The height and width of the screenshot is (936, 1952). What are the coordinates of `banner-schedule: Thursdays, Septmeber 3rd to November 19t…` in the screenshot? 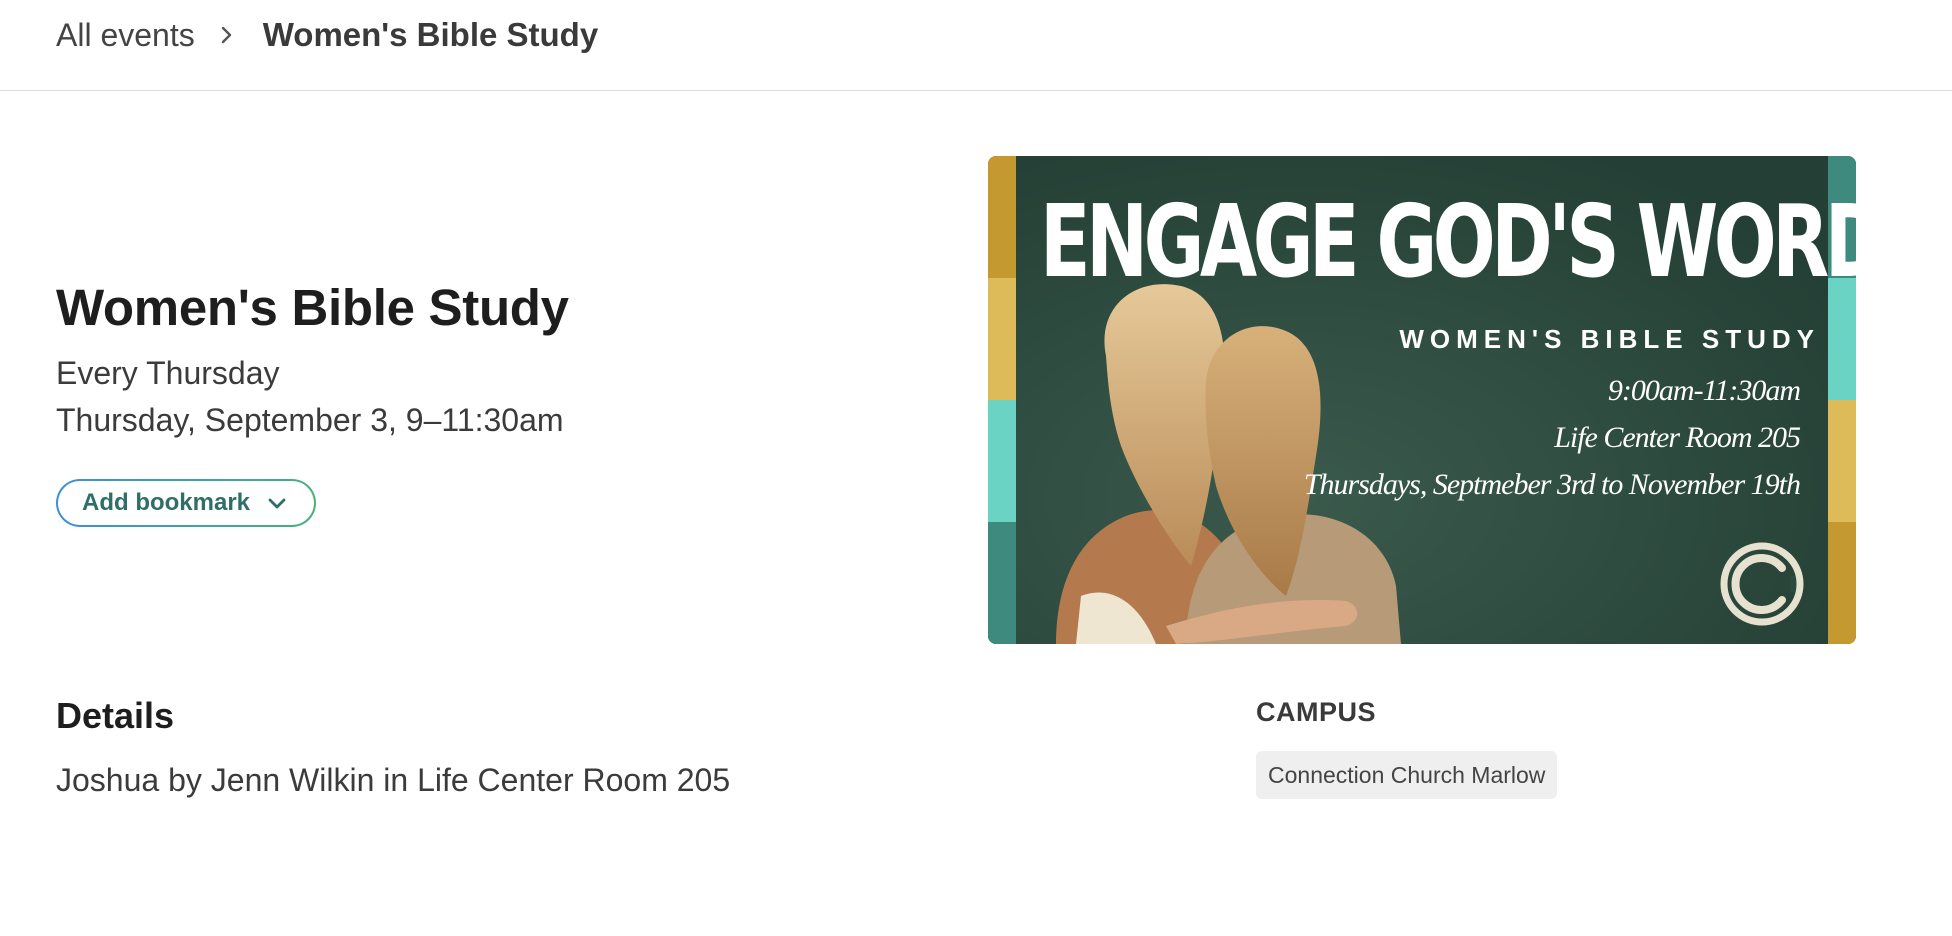 It's located at (1552, 484).